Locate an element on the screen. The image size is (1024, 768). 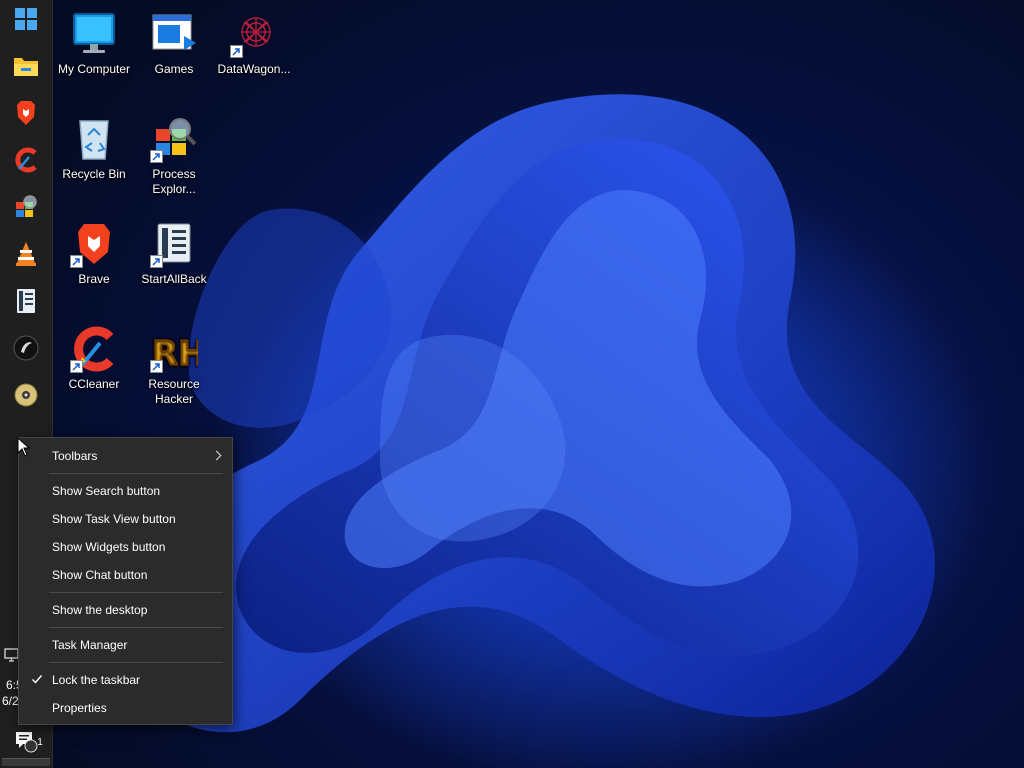
desktop-icon-label: CCleaner is located at coordinates (94, 384).